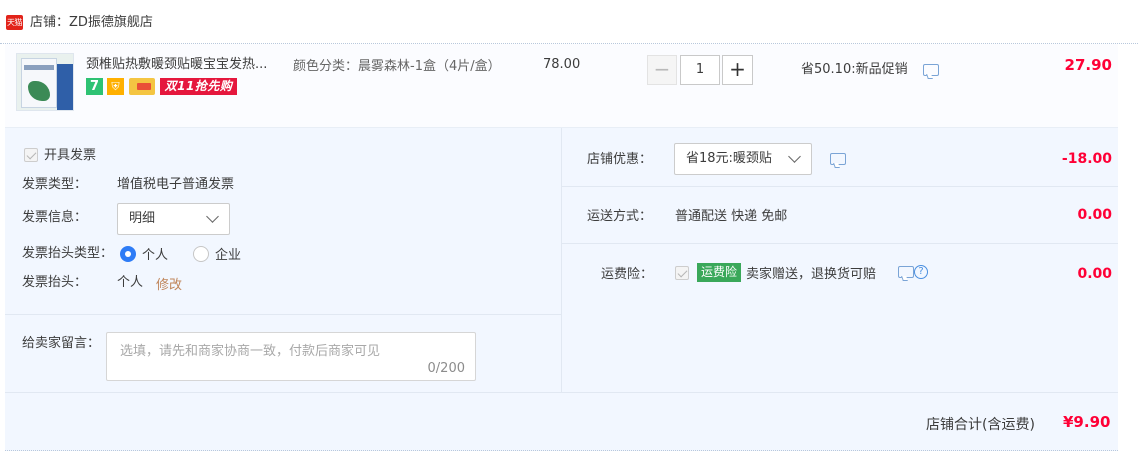 The width and height of the screenshot is (1138, 469). Describe the element at coordinates (662, 70) in the screenshot. I see `decrease-quantity-button: −` at that location.